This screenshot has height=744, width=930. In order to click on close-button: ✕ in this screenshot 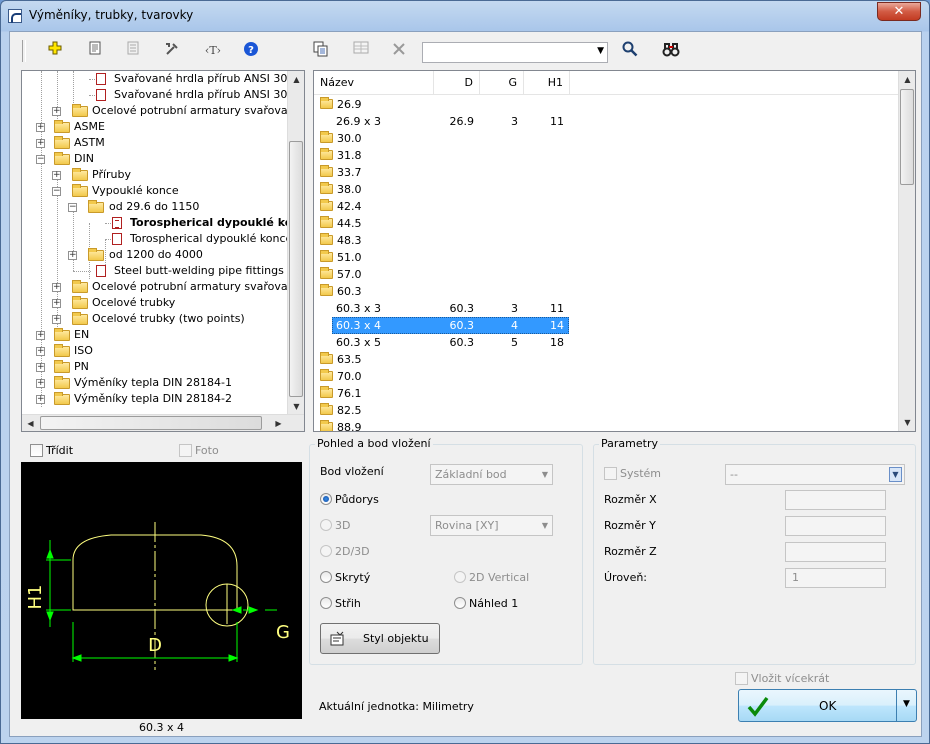, I will do `click(899, 11)`.